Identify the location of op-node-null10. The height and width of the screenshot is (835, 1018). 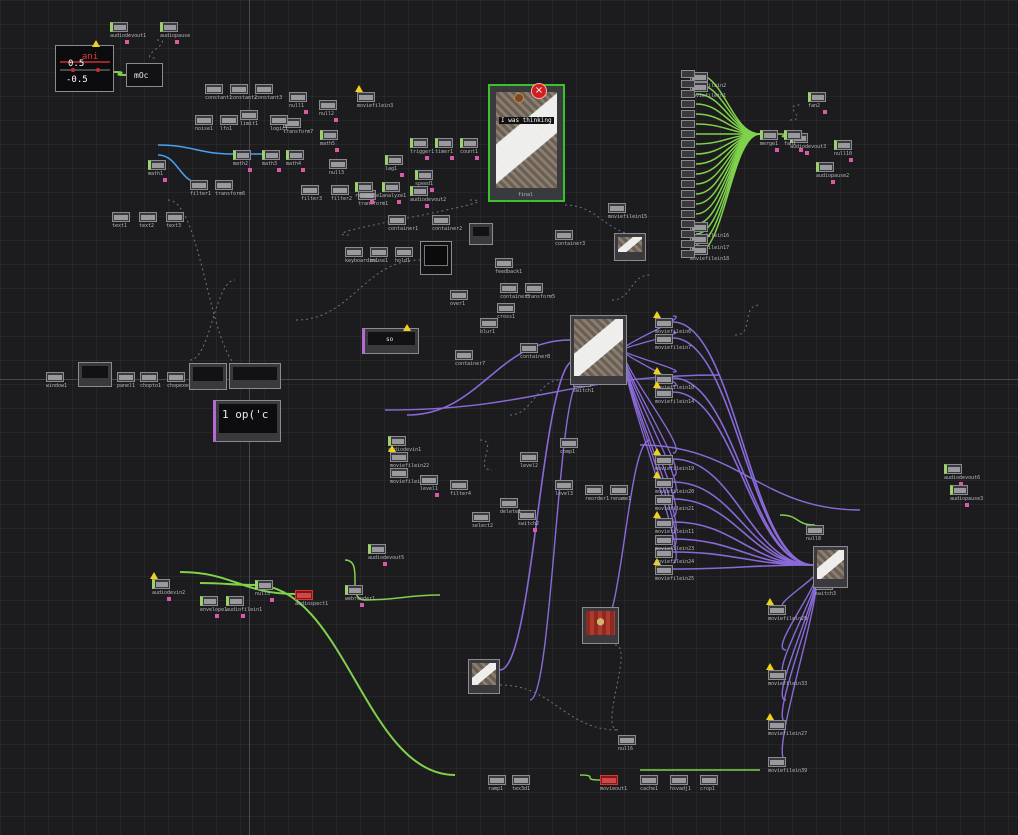
(843, 145).